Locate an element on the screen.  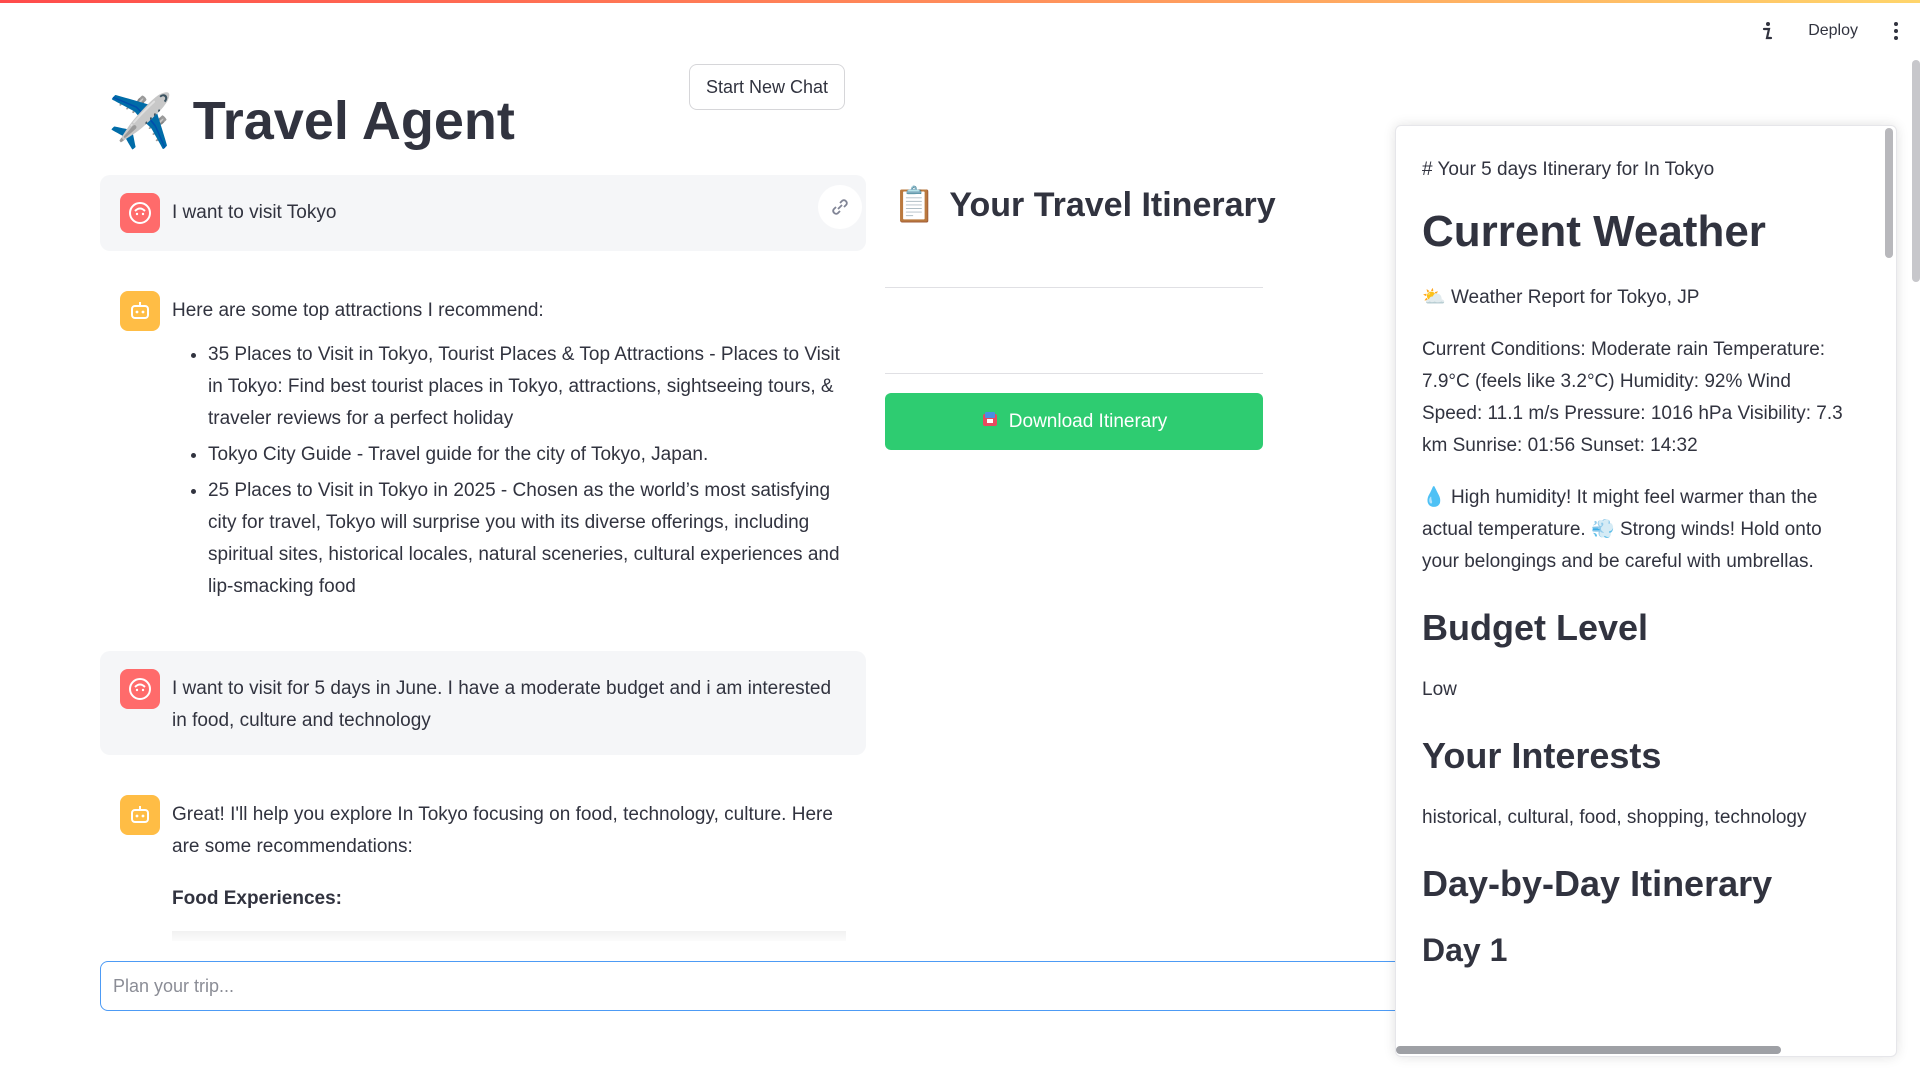
itinerary-title: 📋 Your Travel Itinerary is located at coordinates (1084, 205).